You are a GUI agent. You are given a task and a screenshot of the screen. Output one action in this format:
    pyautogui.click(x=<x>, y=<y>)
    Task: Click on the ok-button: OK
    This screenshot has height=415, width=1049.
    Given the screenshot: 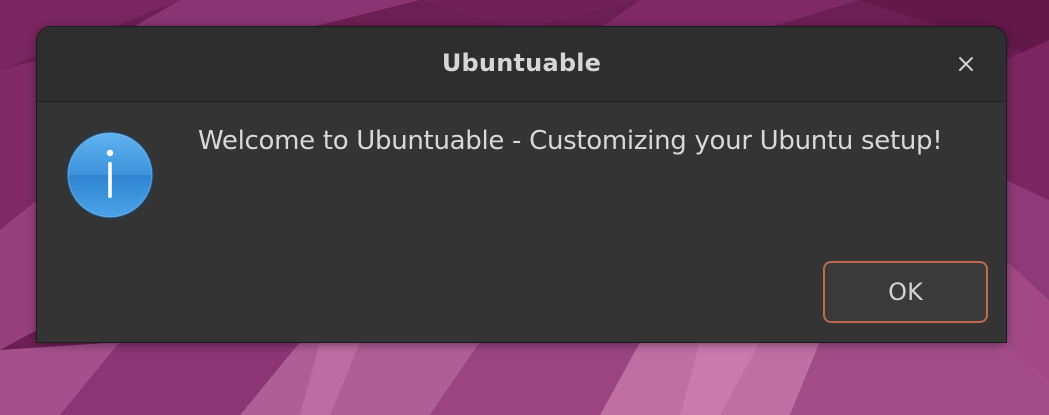 What is the action you would take?
    pyautogui.click(x=905, y=292)
    